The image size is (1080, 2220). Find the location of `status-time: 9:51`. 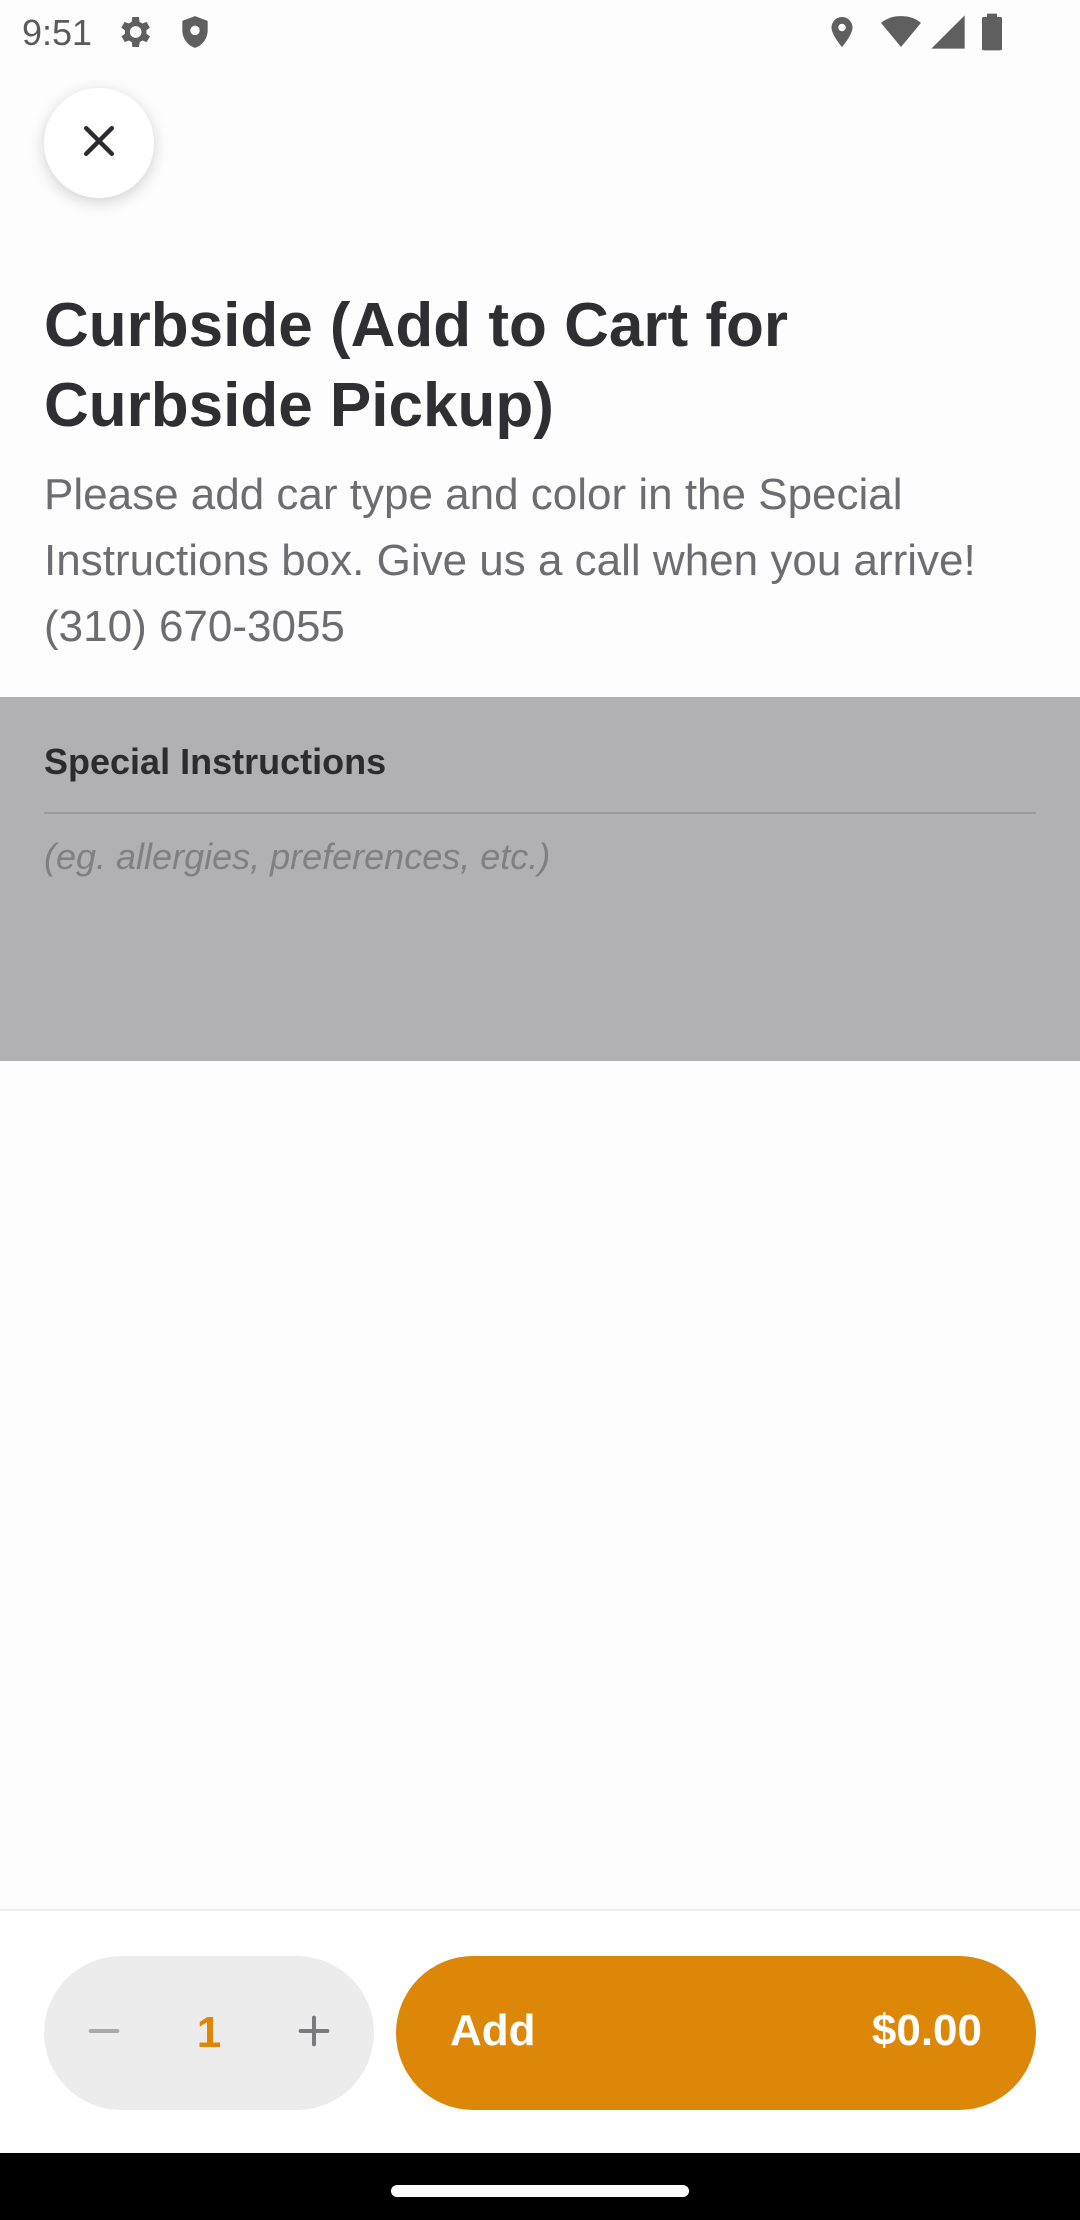

status-time: 9:51 is located at coordinates (57, 32).